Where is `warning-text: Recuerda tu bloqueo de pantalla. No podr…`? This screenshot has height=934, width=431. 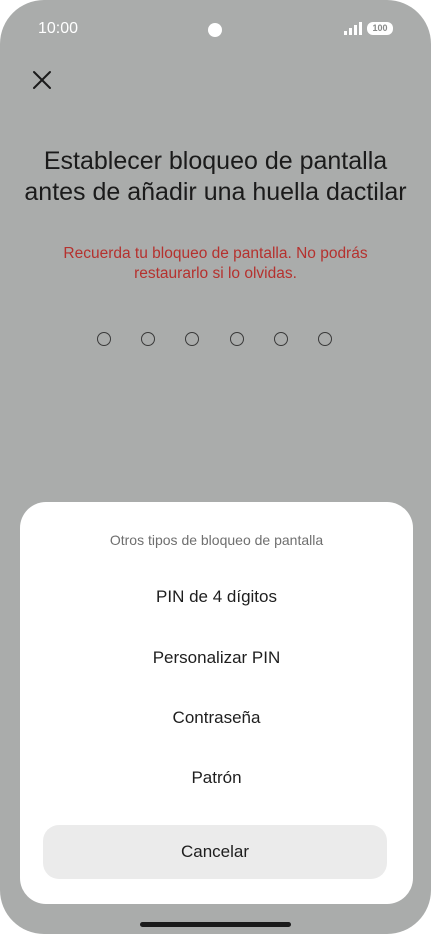 warning-text: Recuerda tu bloqueo de pantalla. No podr… is located at coordinates (215, 263).